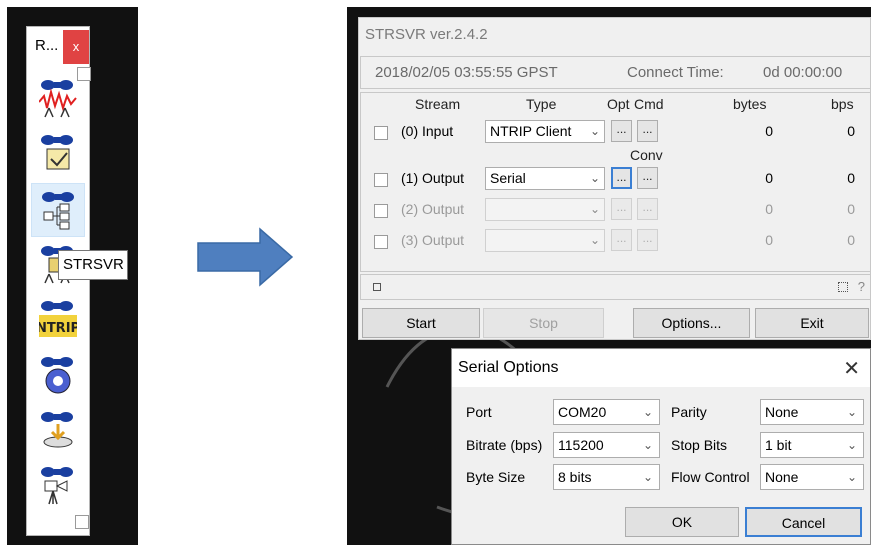  What do you see at coordinates (803, 72) in the screenshot?
I see `connect-time-value: 0d 00:00:00` at bounding box center [803, 72].